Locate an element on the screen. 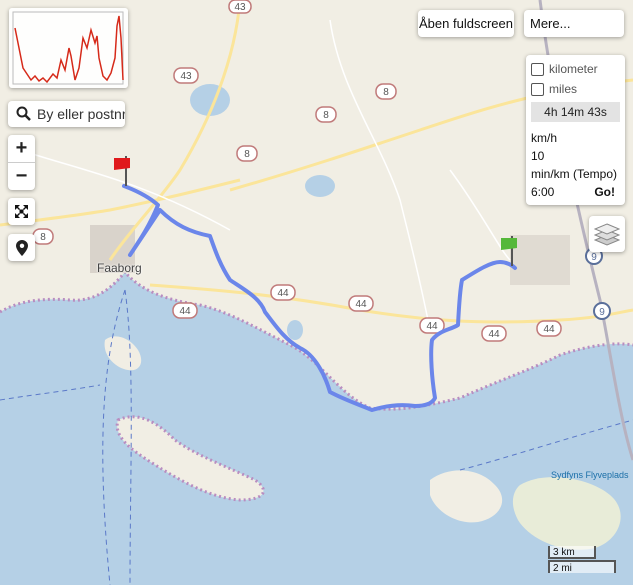 This screenshot has height=585, width=633. zoom-in-button: + is located at coordinates (21, 148).